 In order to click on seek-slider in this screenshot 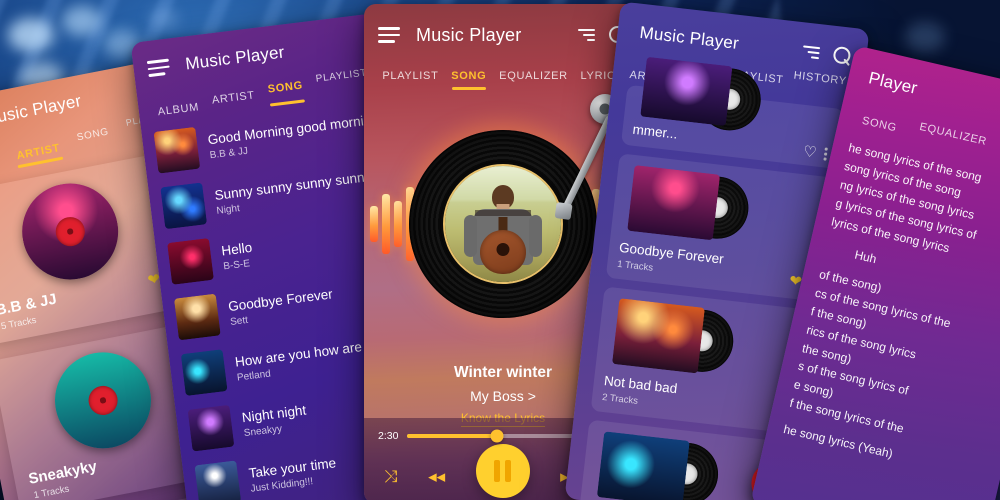, I will do `click(503, 436)`.